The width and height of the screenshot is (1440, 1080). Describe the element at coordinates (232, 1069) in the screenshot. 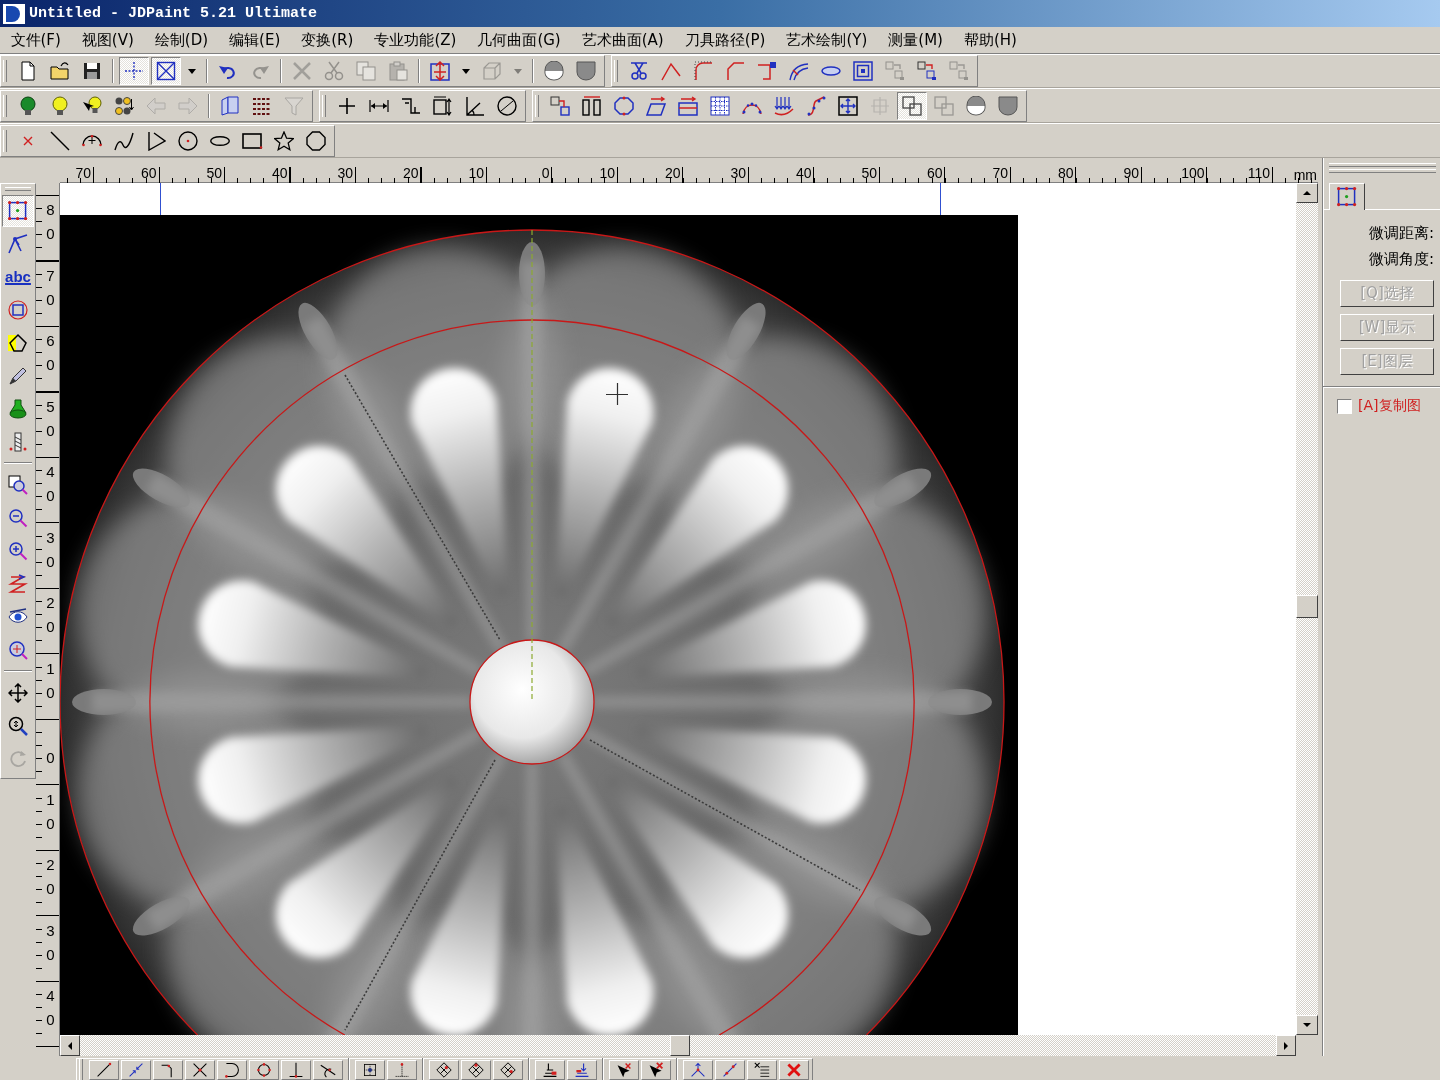

I see `arc-point-button` at that location.